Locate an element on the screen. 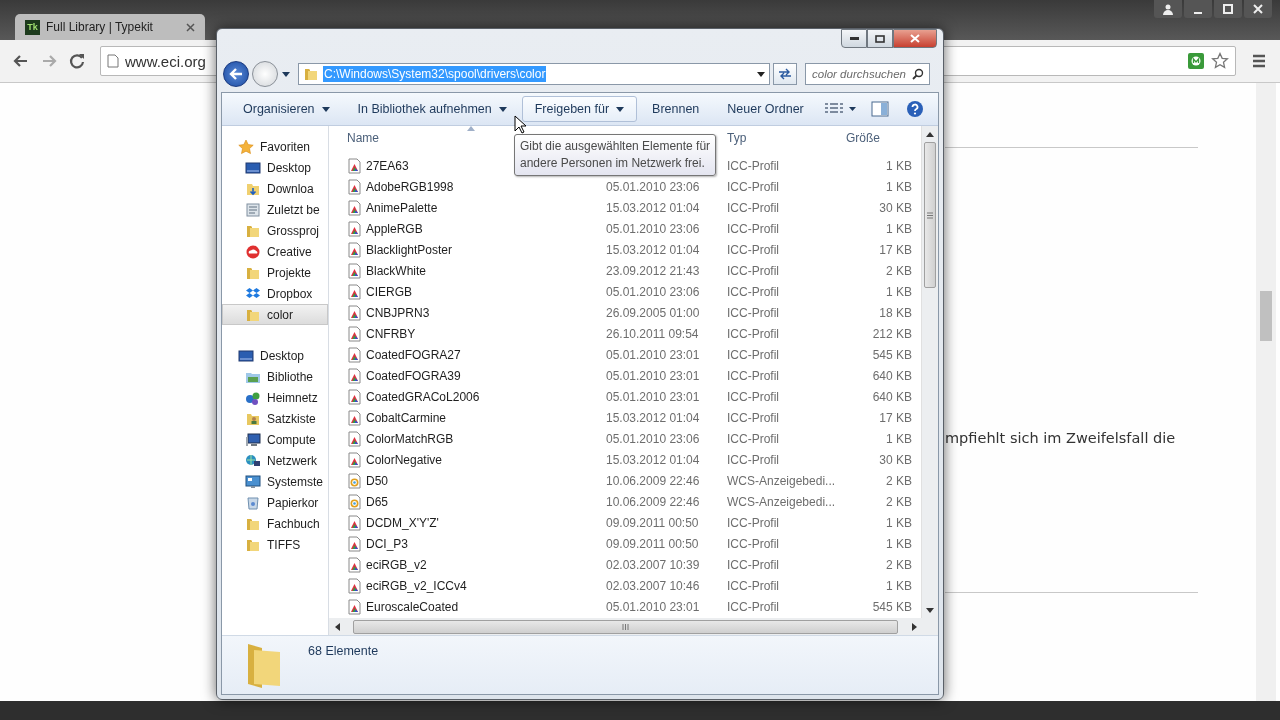  column-header: Größe is located at coordinates (877, 138).